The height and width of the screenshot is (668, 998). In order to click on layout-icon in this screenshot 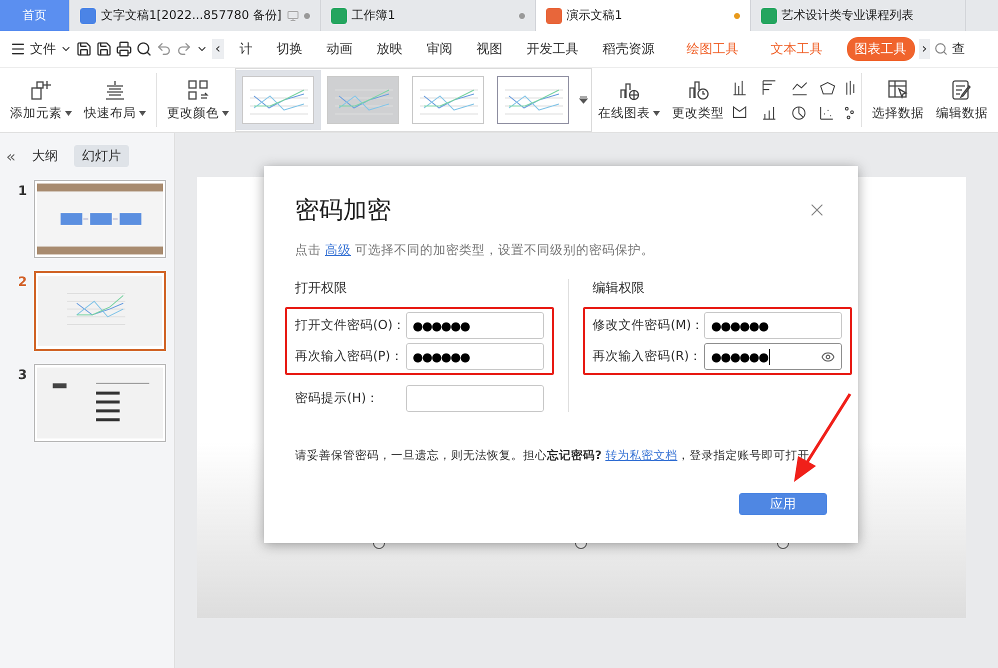, I will do `click(115, 90)`.